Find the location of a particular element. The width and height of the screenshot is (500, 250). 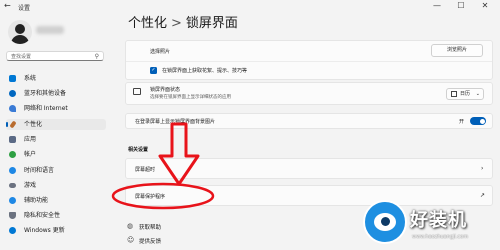

annotation-arrow is located at coordinates (179, 154).